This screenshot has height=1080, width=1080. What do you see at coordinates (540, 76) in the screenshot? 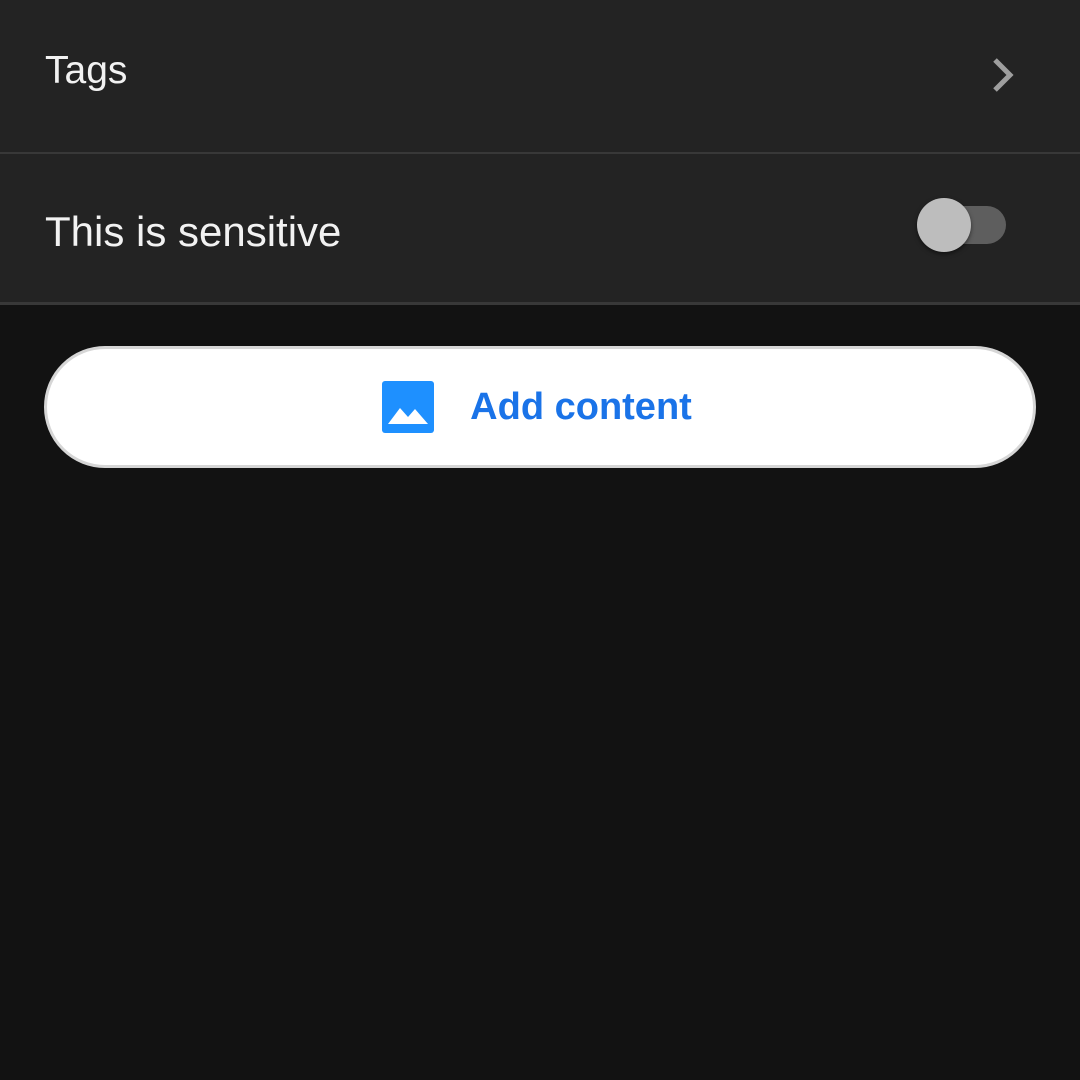
I see `tags-row: Tags` at bounding box center [540, 76].